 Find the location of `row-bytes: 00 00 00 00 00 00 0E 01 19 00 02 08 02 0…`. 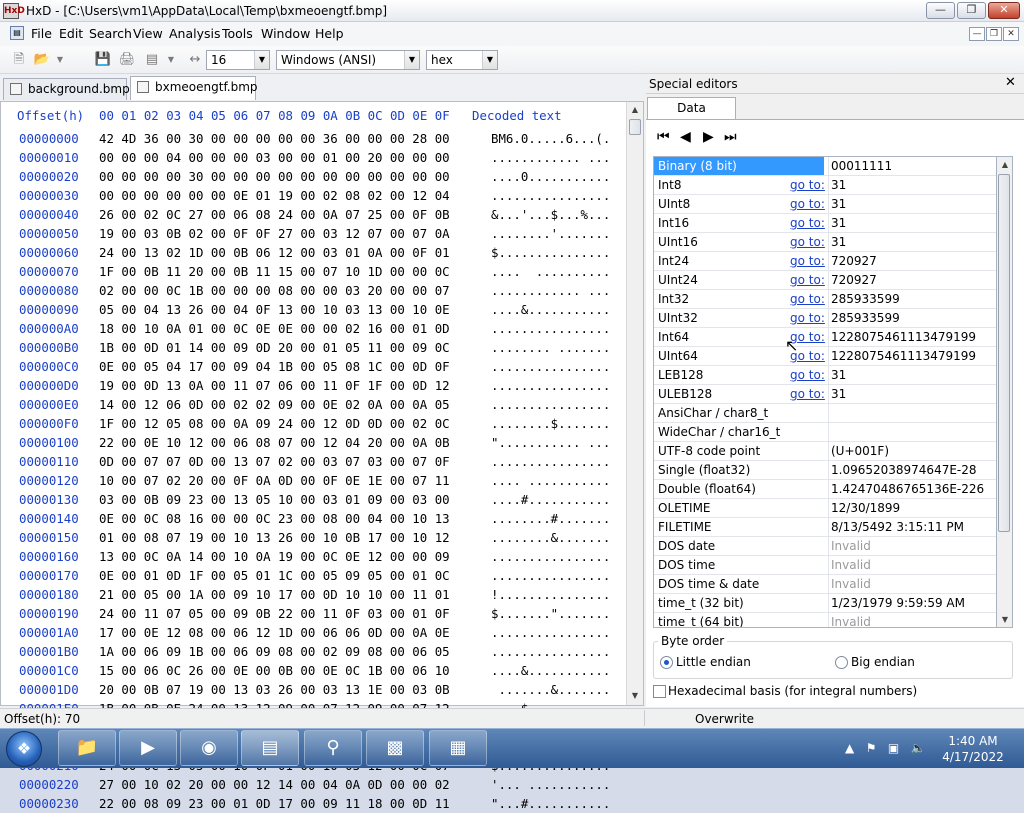

row-bytes: 00 00 00 00 00 00 0E 01 19 00 02 08 02 0… is located at coordinates (295, 195).